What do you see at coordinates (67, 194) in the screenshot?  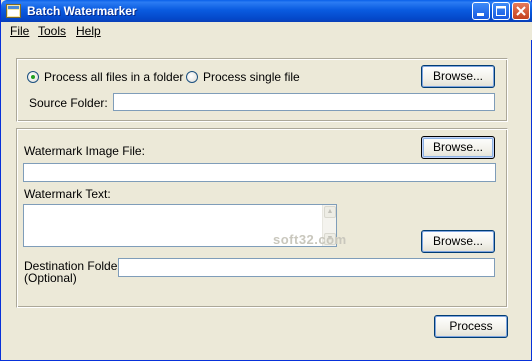 I see `watermark-text-label: Watermark Text:` at bounding box center [67, 194].